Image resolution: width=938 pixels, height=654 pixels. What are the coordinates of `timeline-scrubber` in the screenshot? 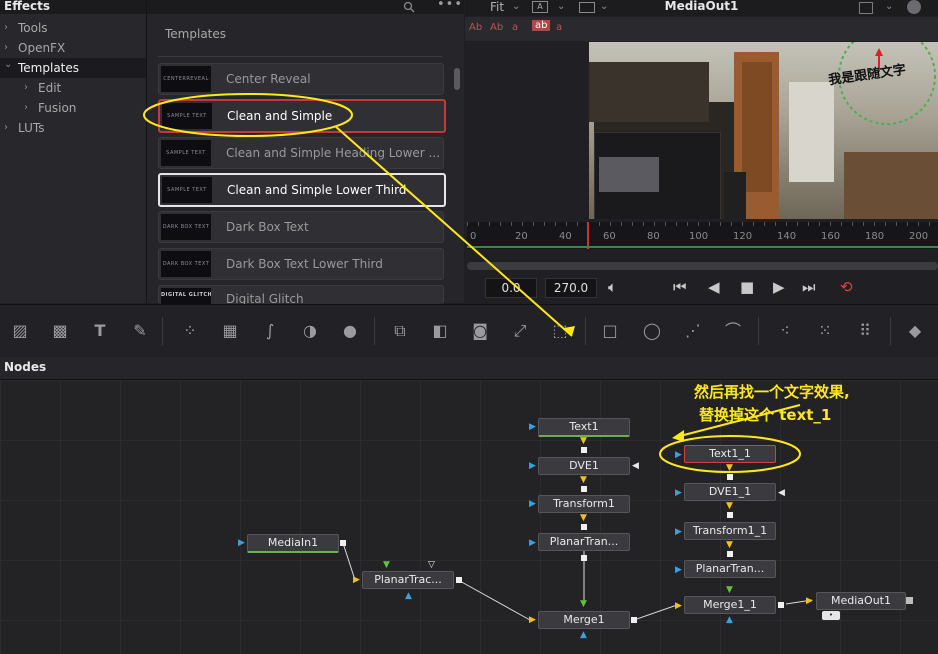 It's located at (702, 266).